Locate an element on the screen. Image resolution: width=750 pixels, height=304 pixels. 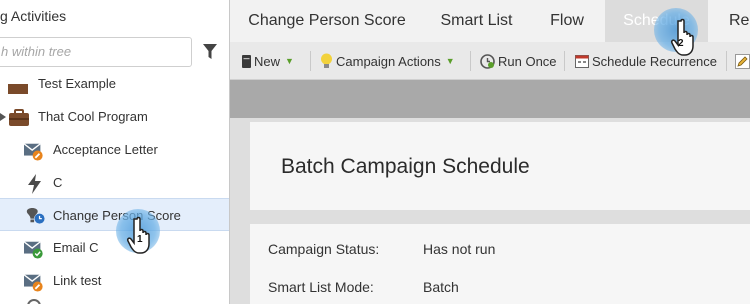
tree-item-that-cool-program: That Cool Program is located at coordinates (114, 117).